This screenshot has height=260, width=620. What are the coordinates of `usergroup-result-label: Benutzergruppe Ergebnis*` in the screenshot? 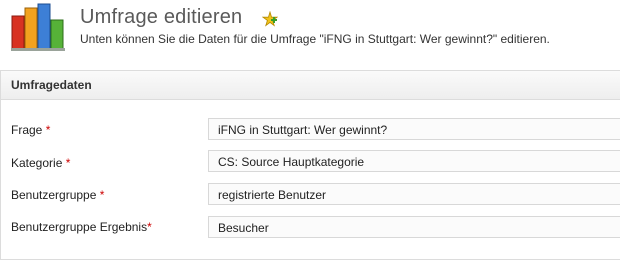 It's located at (81, 227).